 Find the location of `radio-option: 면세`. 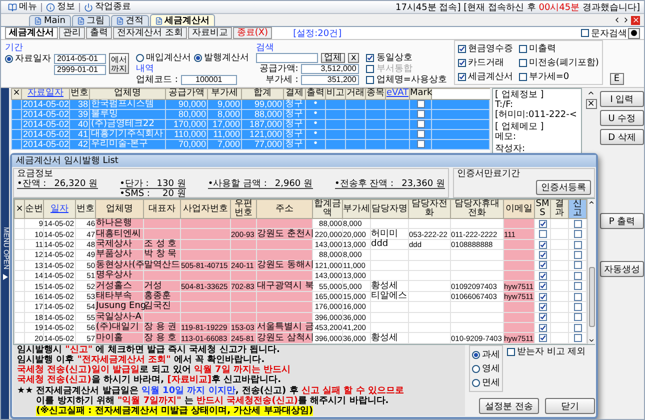

radio-option: 면세 is located at coordinates (486, 382).